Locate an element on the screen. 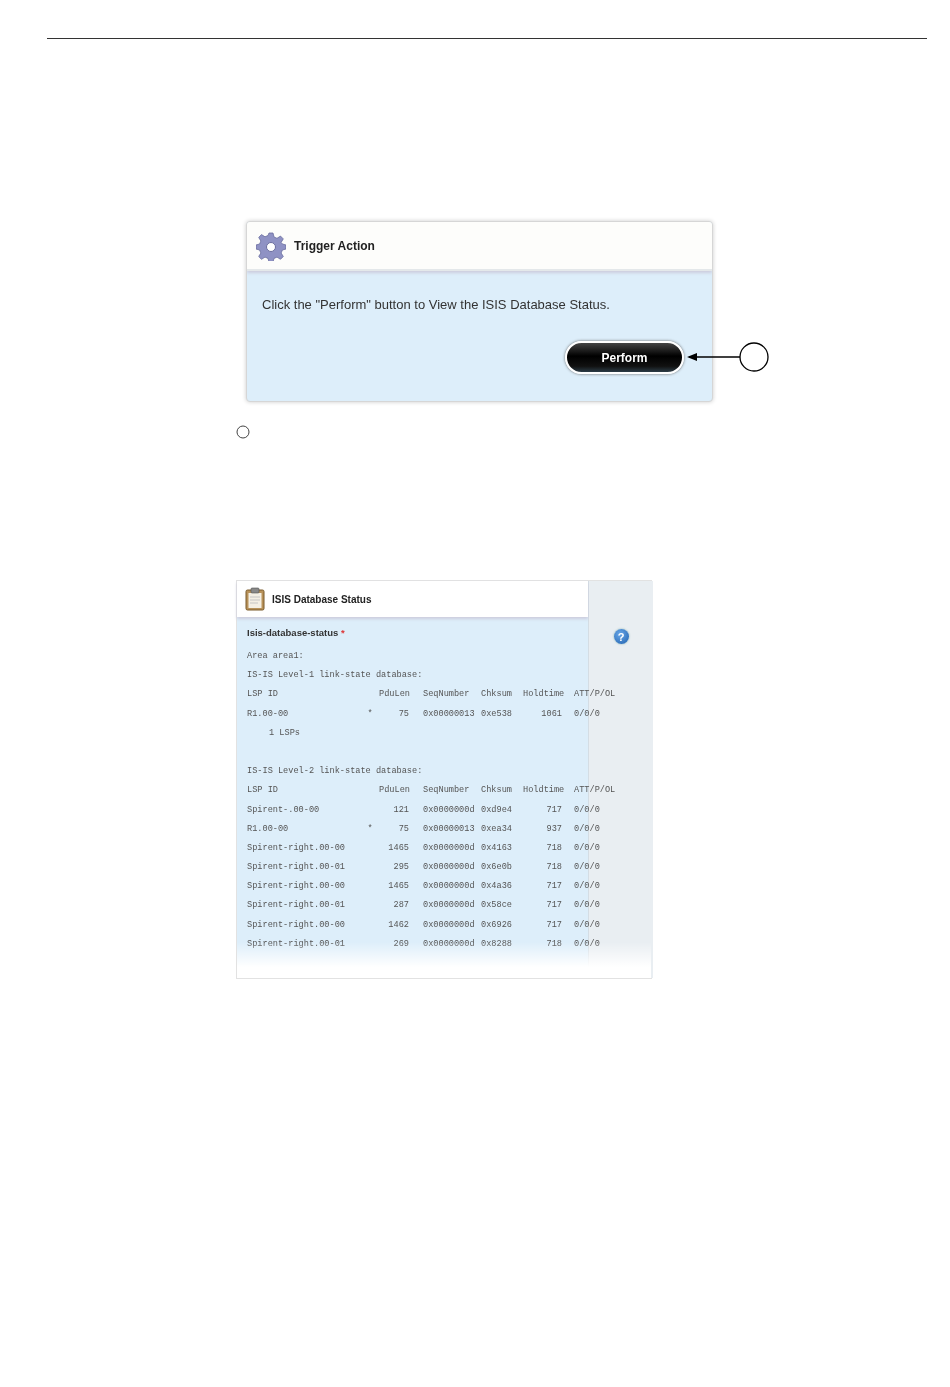  table-cell-text: 121 is located at coordinates (400, 810).